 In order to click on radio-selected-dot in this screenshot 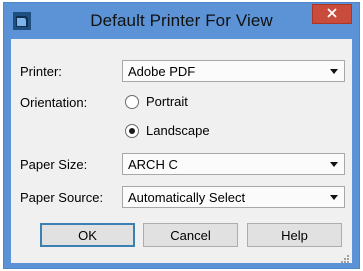, I will do `click(132, 131)`.